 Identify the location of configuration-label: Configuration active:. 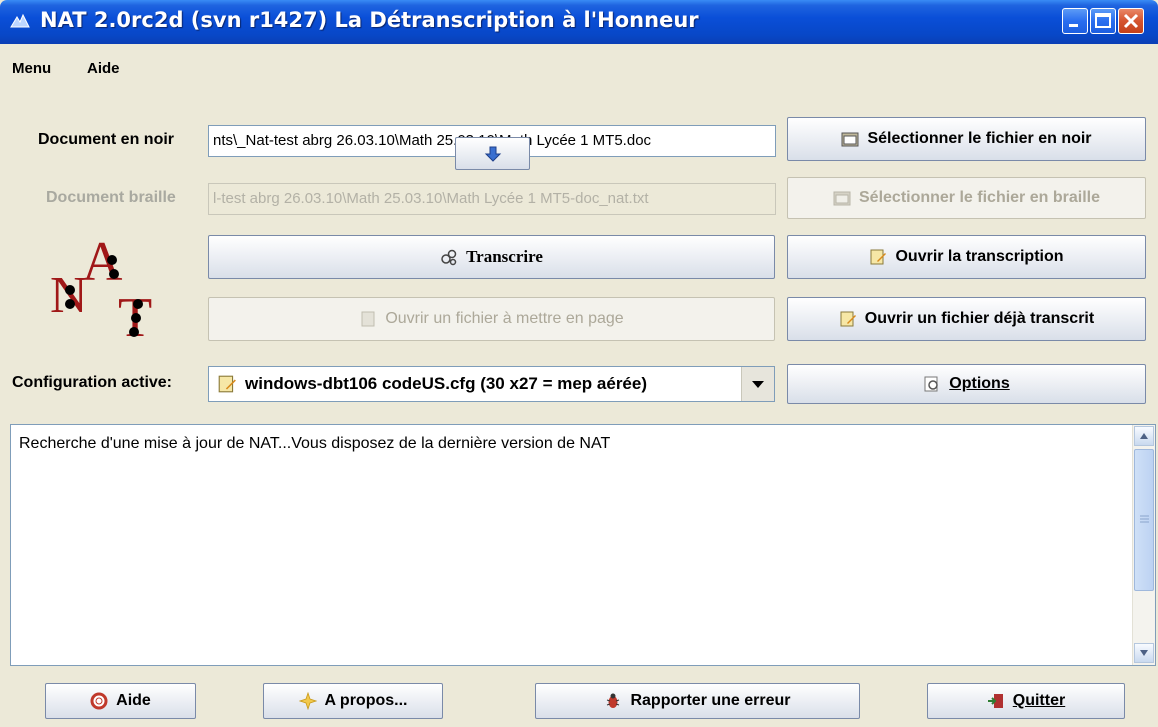
(92, 382).